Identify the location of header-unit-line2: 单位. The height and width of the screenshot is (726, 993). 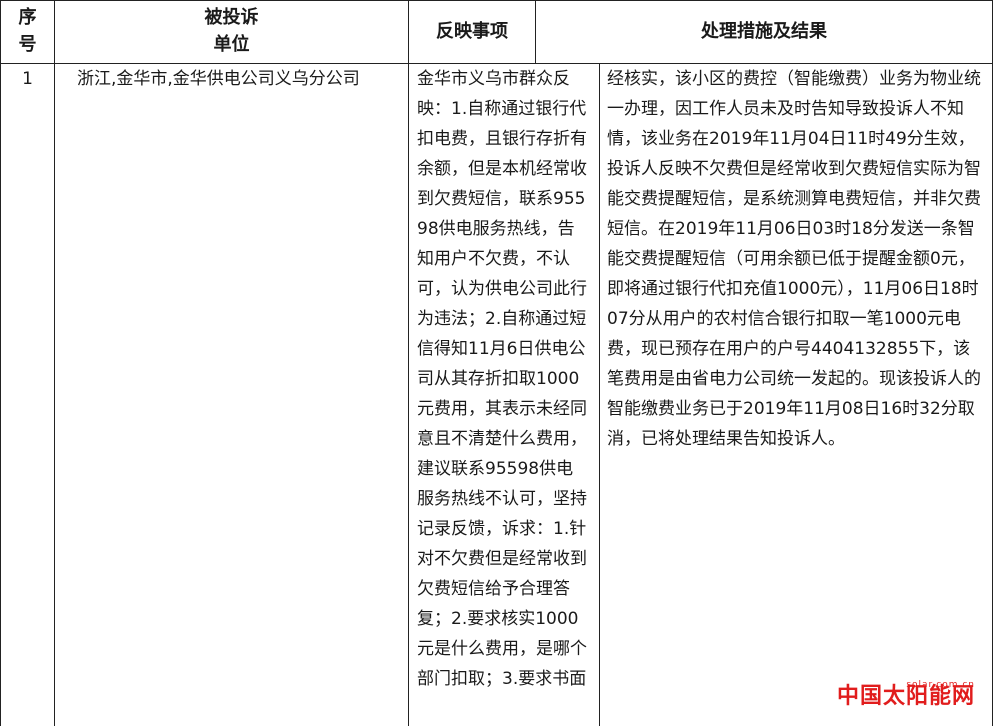
(231, 44).